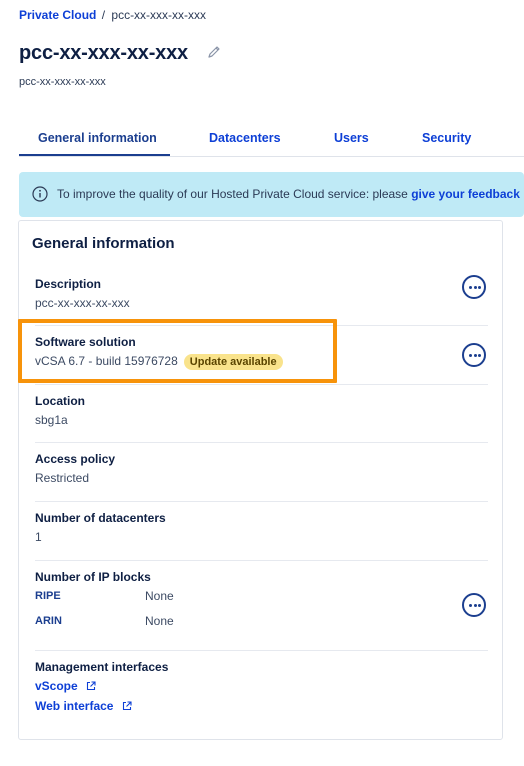 This screenshot has height=766, width=524. Describe the element at coordinates (103, 243) in the screenshot. I see `card-title: General information` at that location.